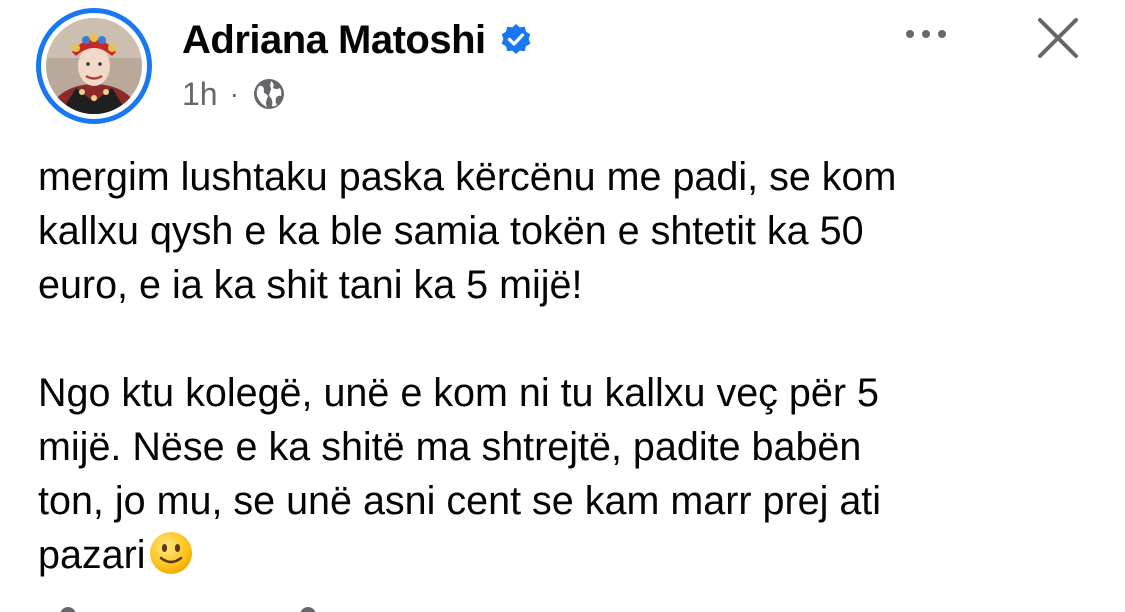  What do you see at coordinates (170, 553) in the screenshot?
I see `slightly-smiling-face-icon` at bounding box center [170, 553].